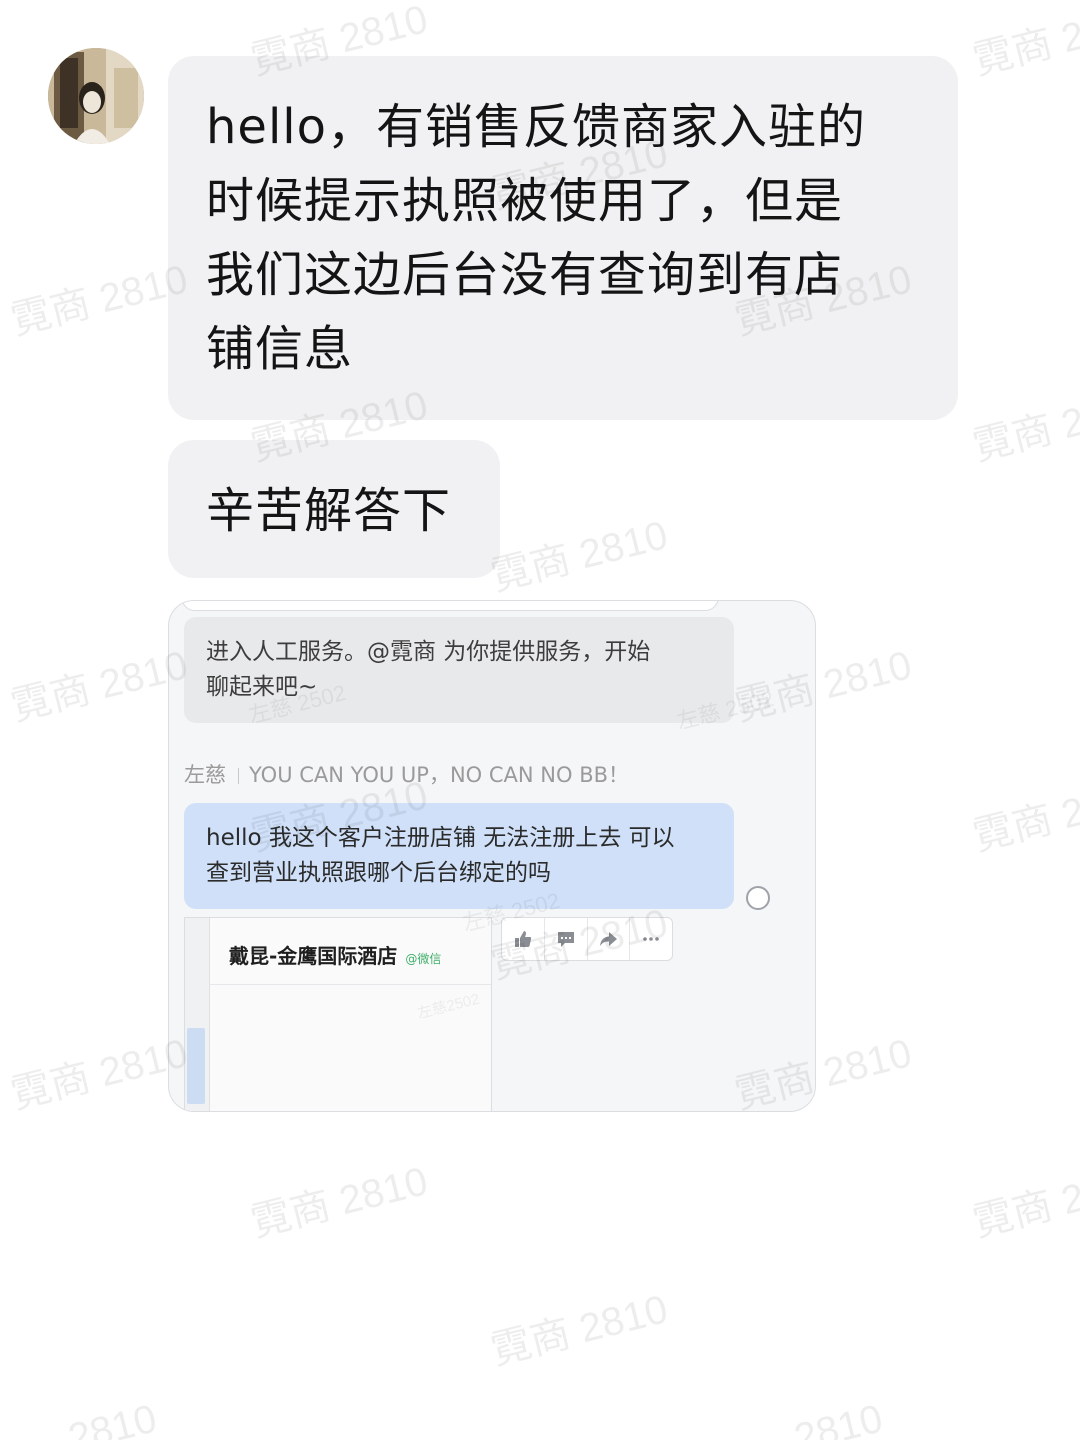 The width and height of the screenshot is (1080, 1440). Describe the element at coordinates (525, 201) in the screenshot. I see `message-line: 时候提示执照被使用了，但是` at that location.